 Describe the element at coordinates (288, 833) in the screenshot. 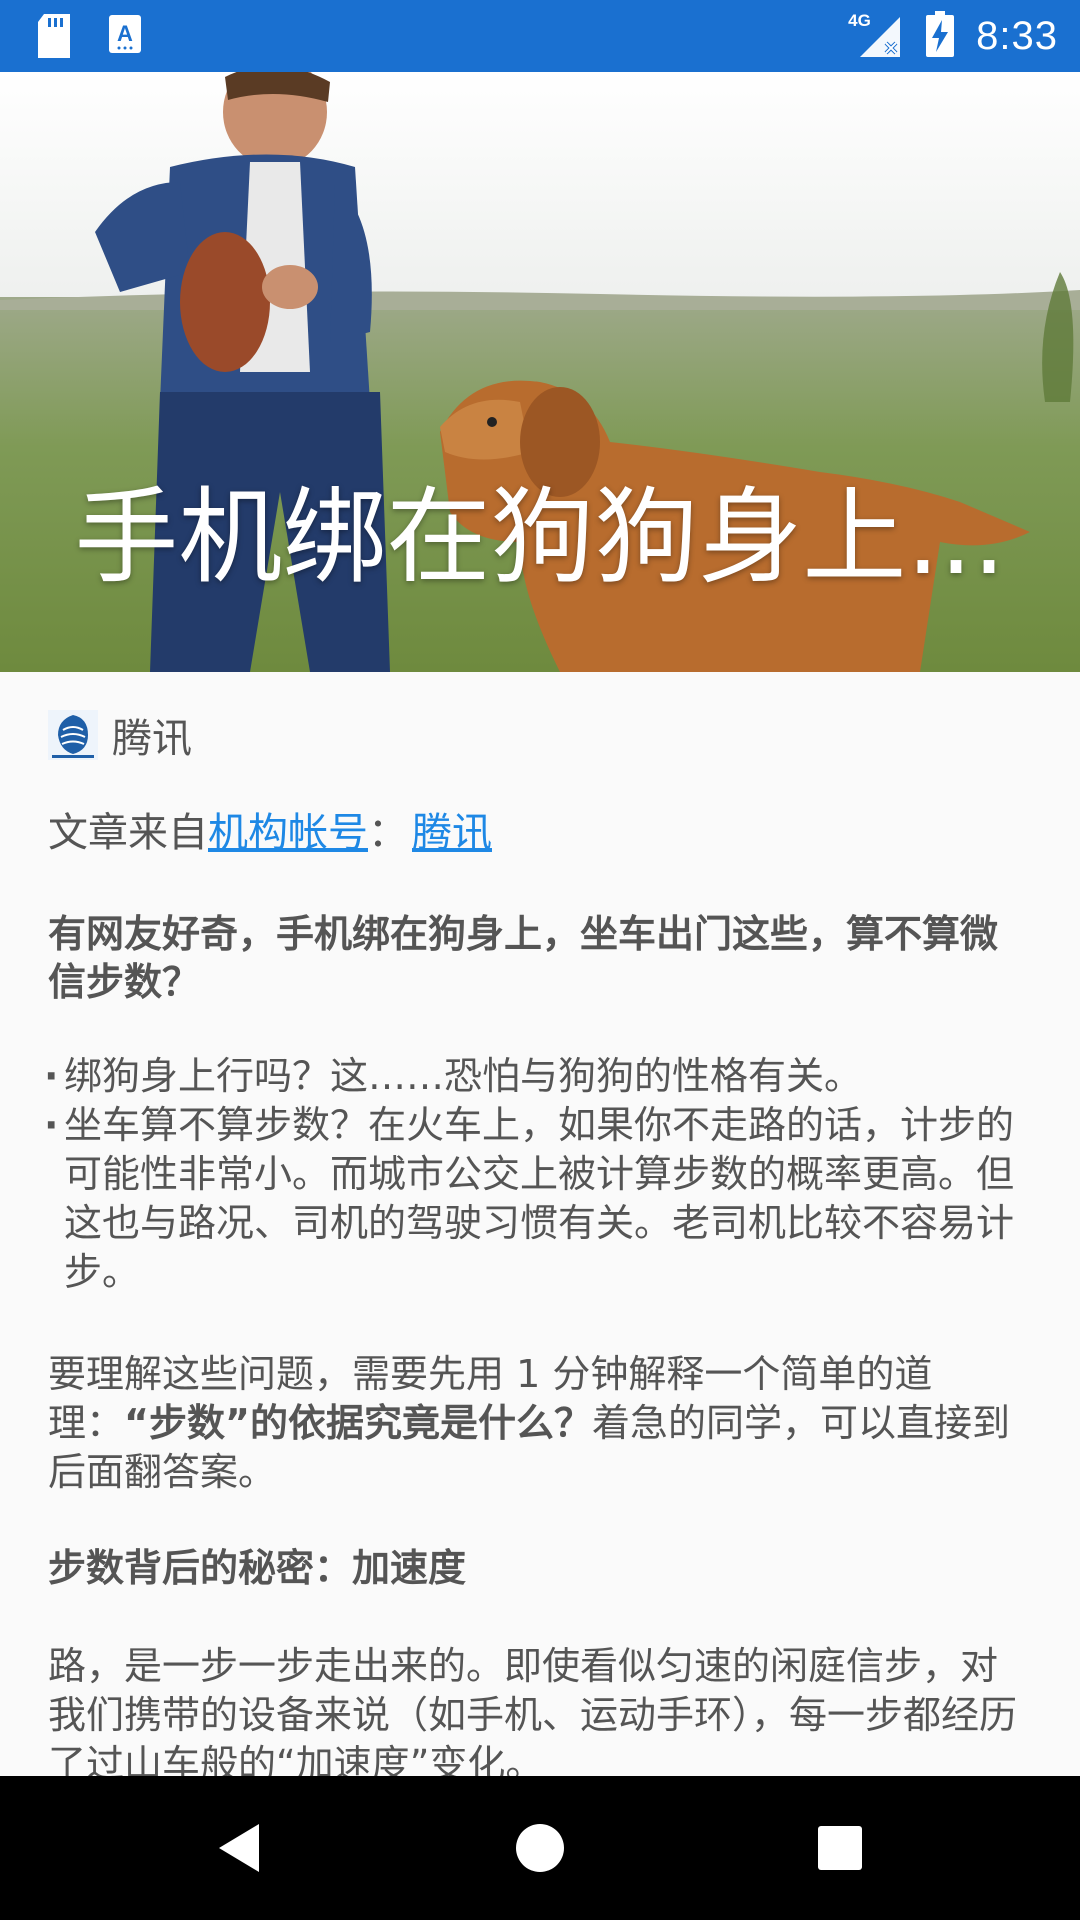

I see `origin-account-type-link: 机构帐号` at that location.